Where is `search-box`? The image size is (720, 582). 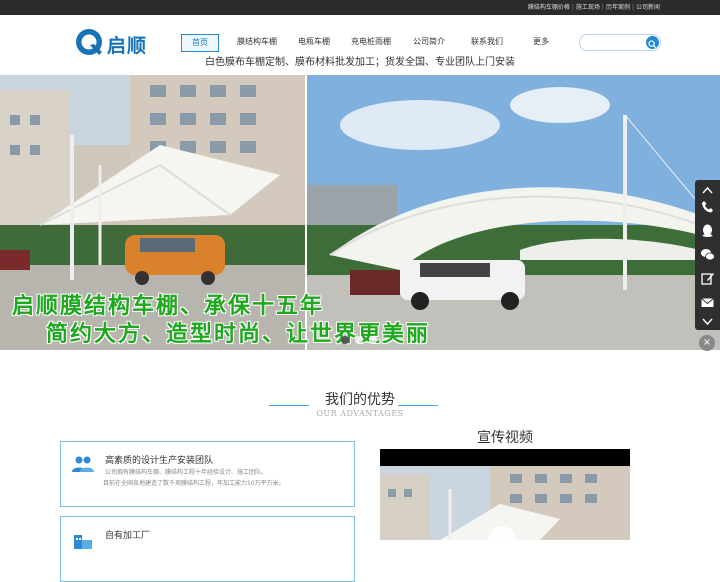
search-box is located at coordinates (620, 42).